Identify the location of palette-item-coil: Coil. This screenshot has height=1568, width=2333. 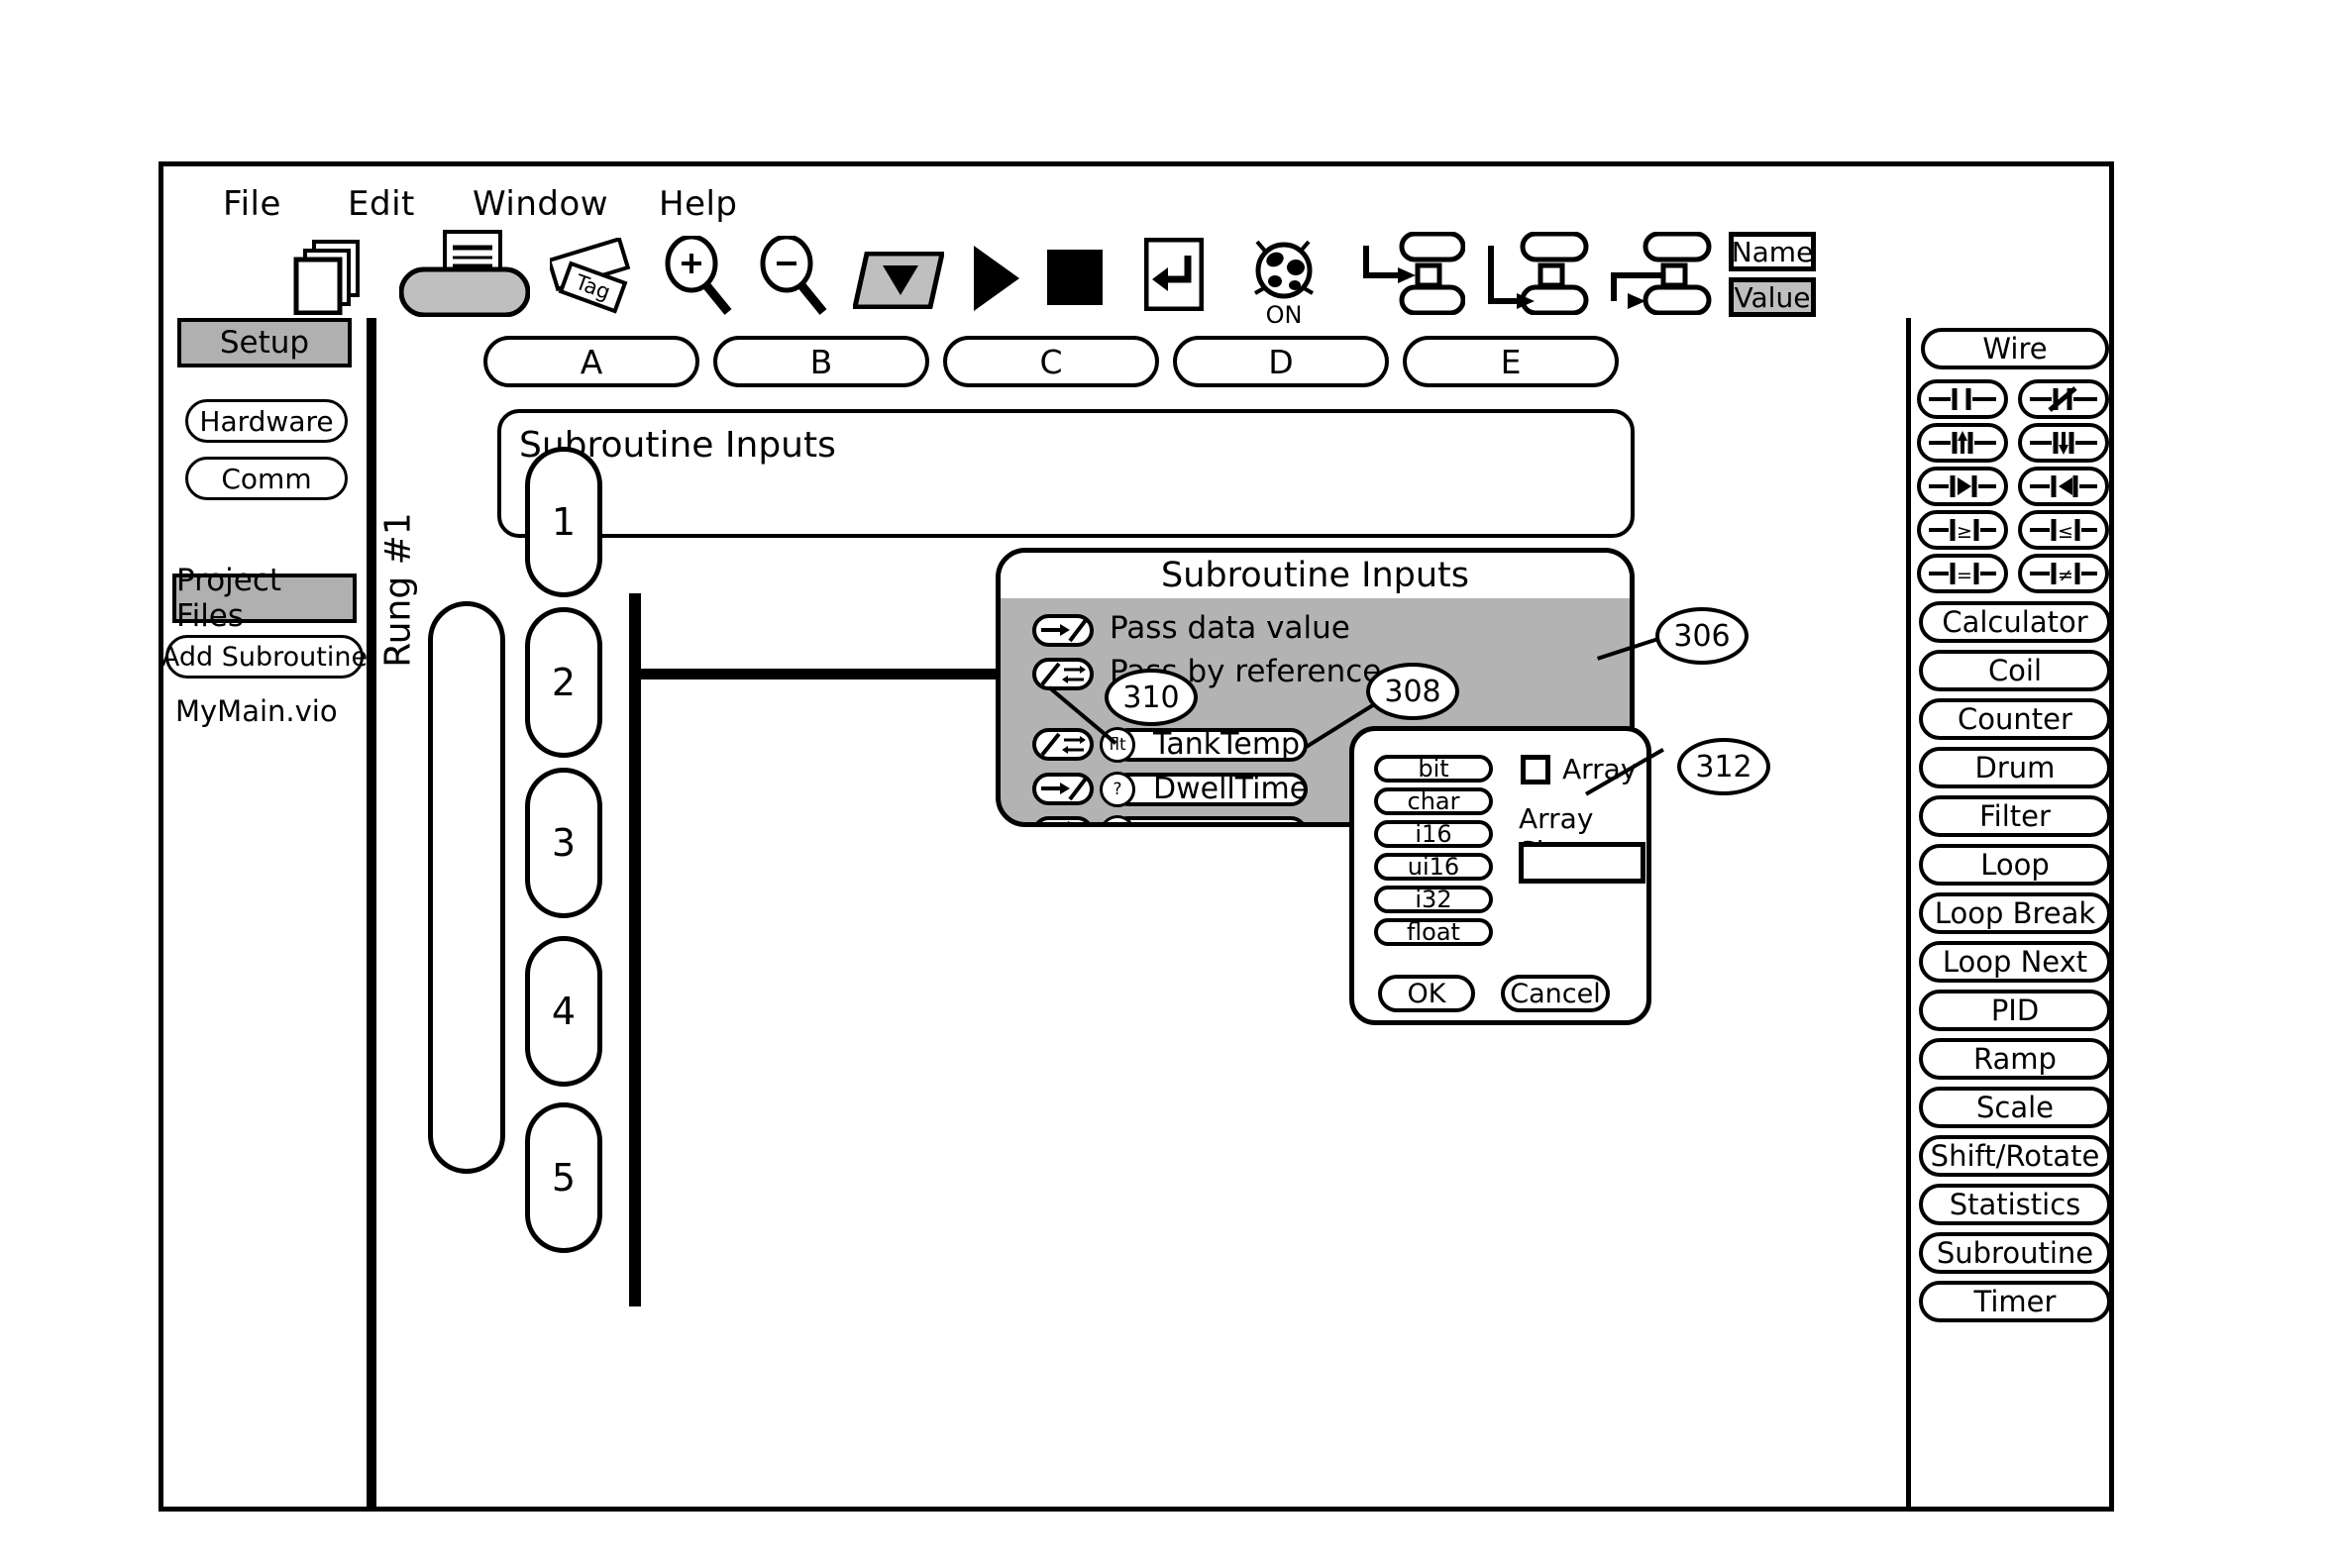
(2015, 671).